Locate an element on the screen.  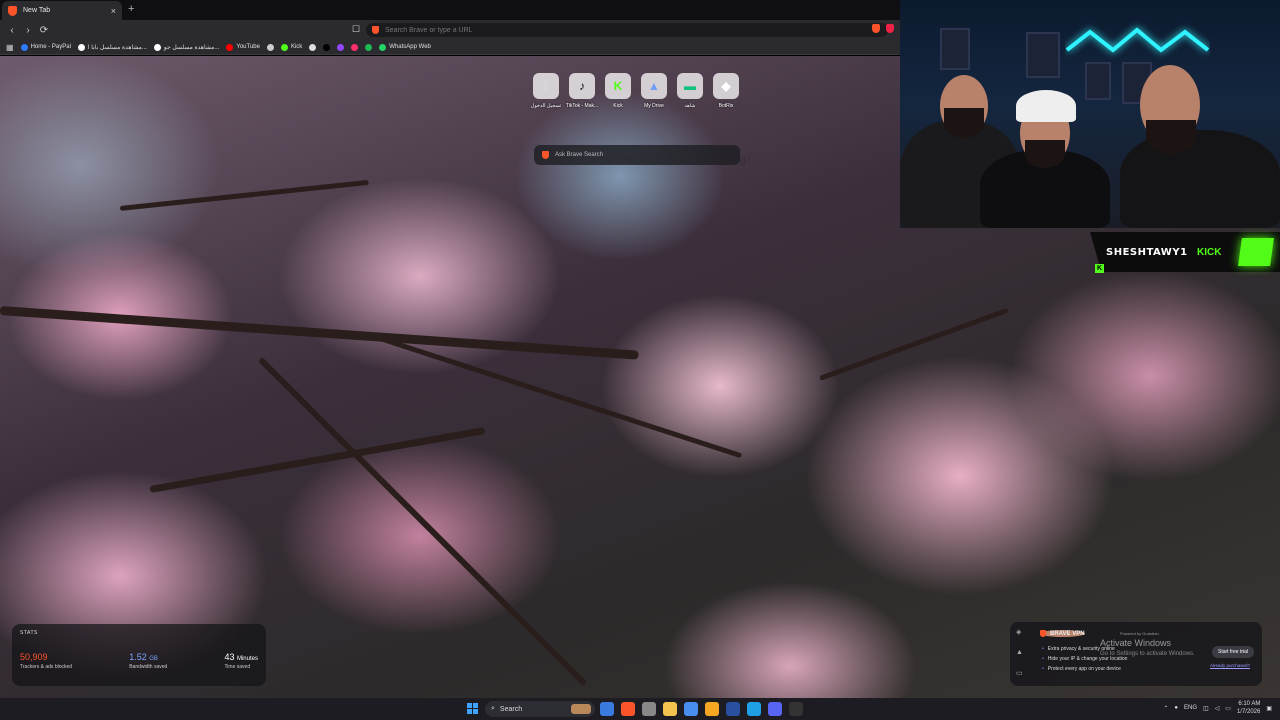
streamer-right is located at coordinates (1200, 179).